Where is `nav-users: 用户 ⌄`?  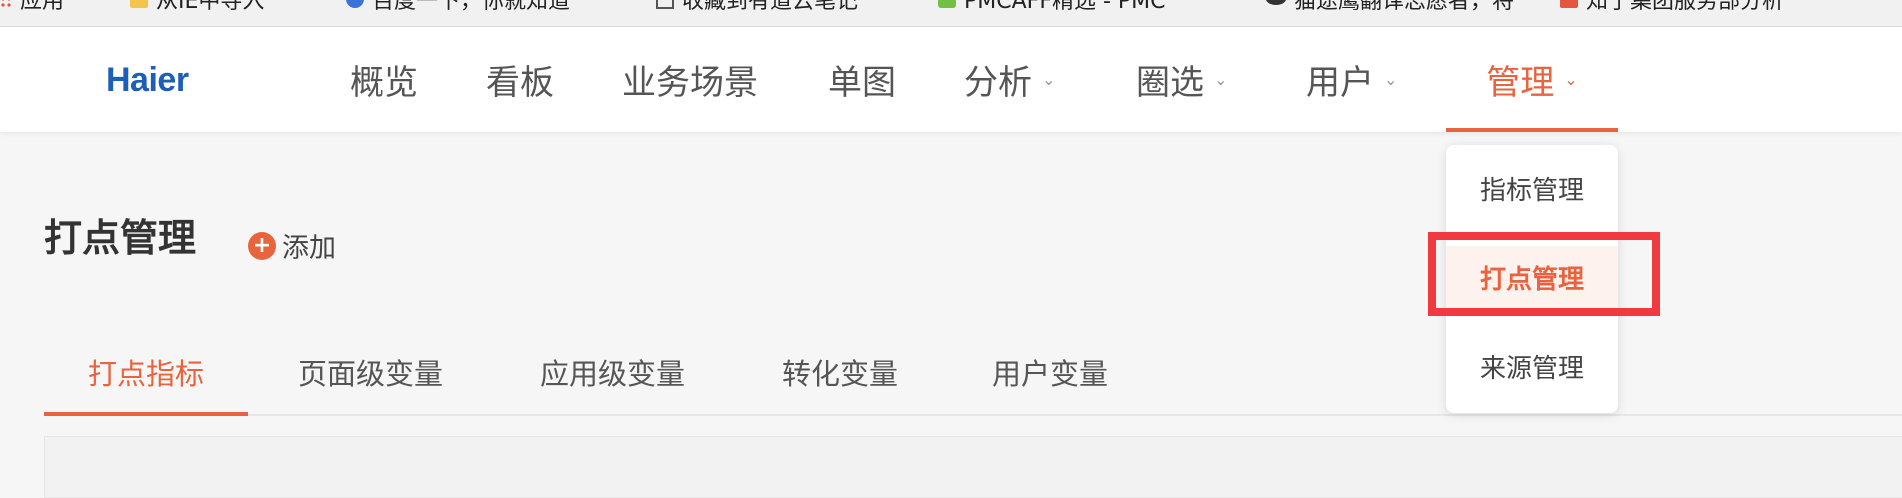
nav-users: 用户 ⌄ is located at coordinates (1351, 79).